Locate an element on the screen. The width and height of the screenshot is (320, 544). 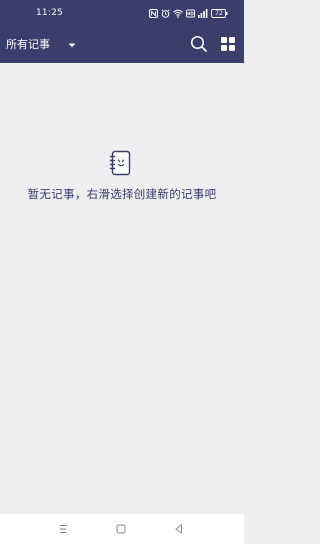
chevron-down-icon is located at coordinates (72, 45).